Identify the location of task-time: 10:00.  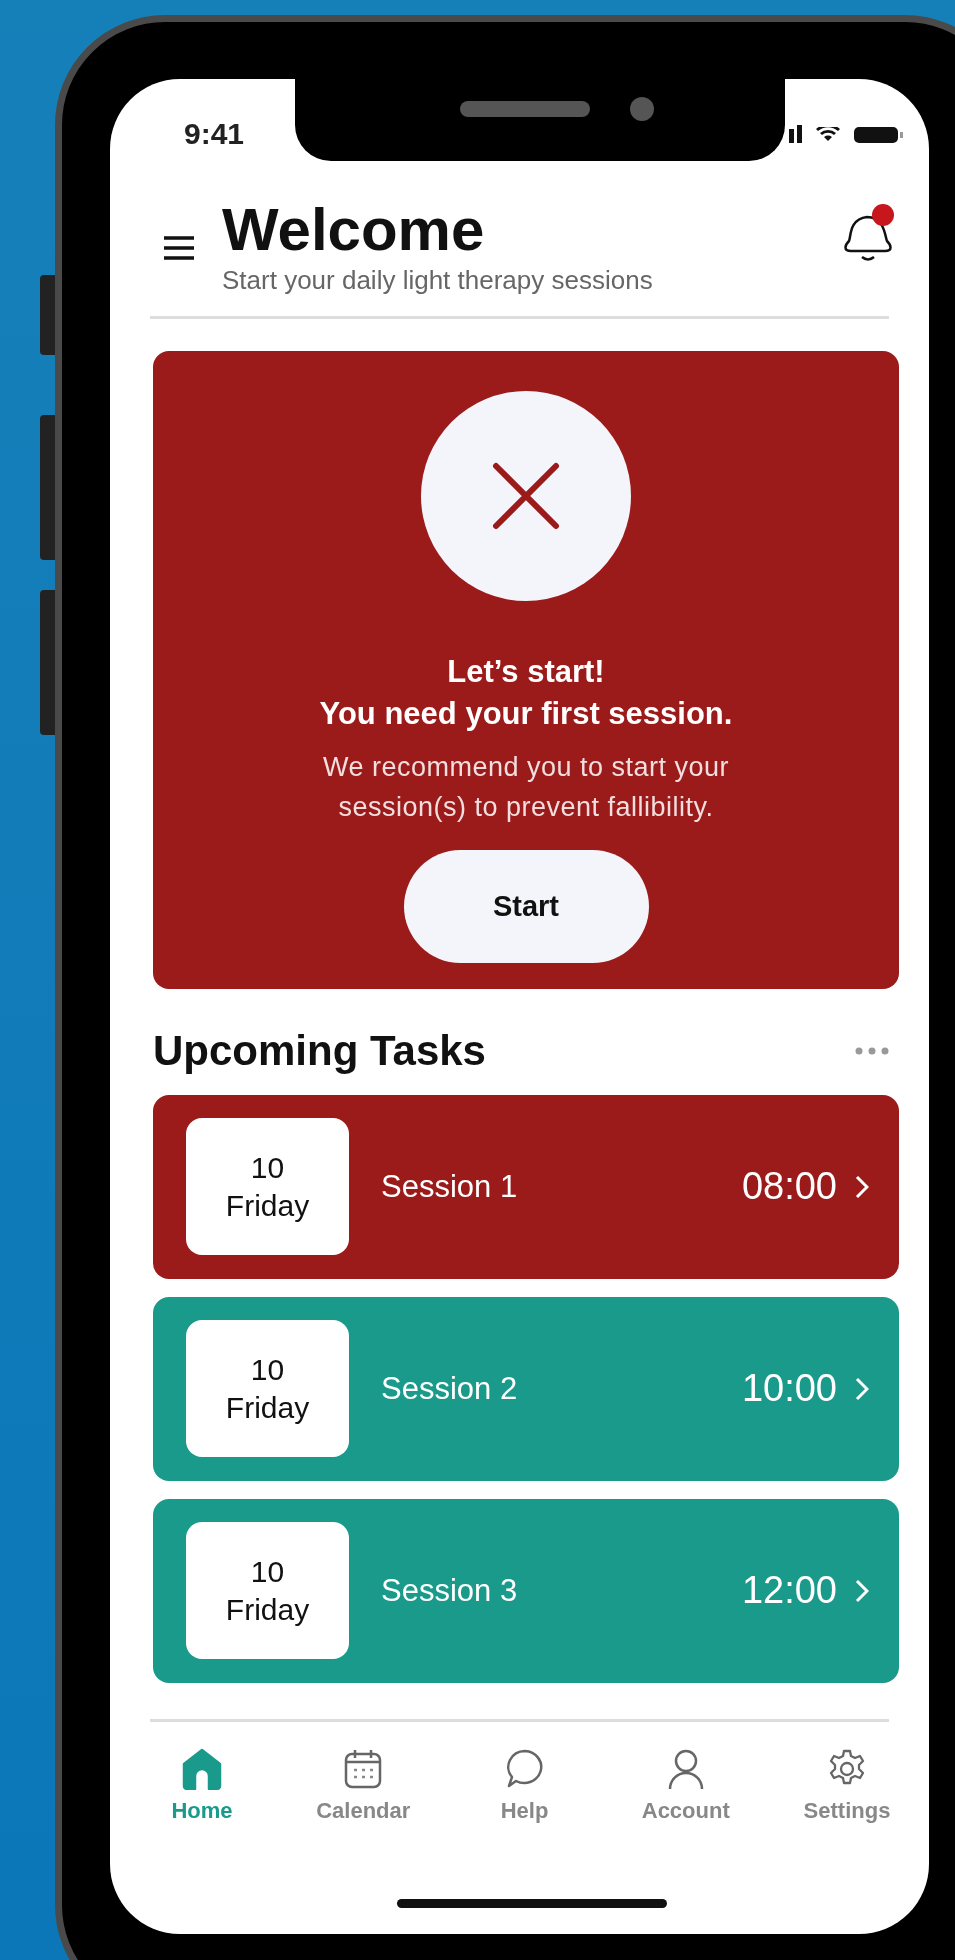
(789, 1389).